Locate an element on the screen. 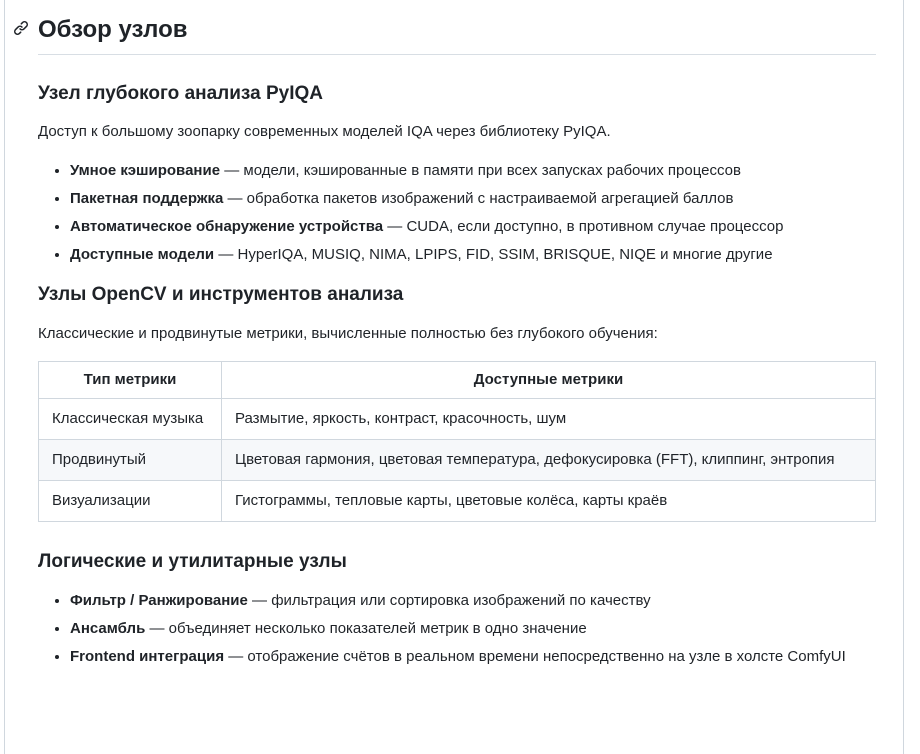 This screenshot has width=920, height=754. table-cell: Классическая музыка is located at coordinates (130, 419).